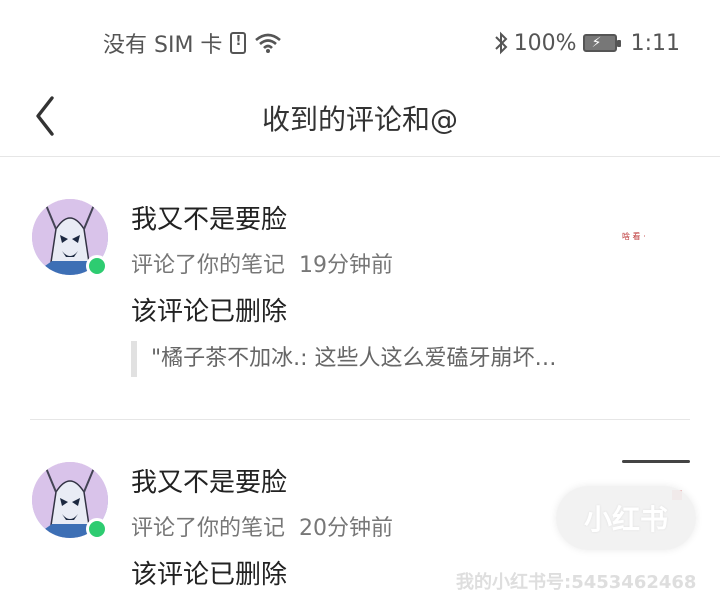 The height and width of the screenshot is (614, 720). I want to click on comment-meta: 评论了你的笔记 19分钟前, so click(262, 263).